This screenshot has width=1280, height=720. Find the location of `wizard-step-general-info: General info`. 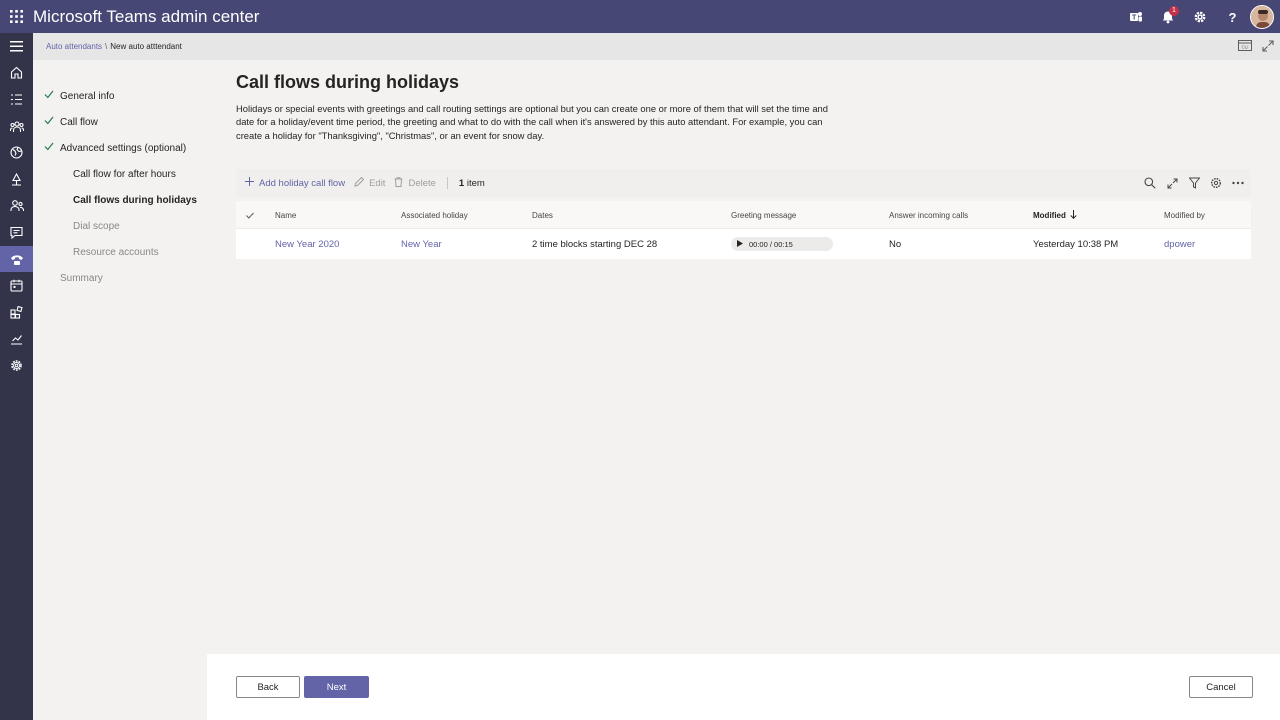

wizard-step-general-info: General info is located at coordinates (73, 96).